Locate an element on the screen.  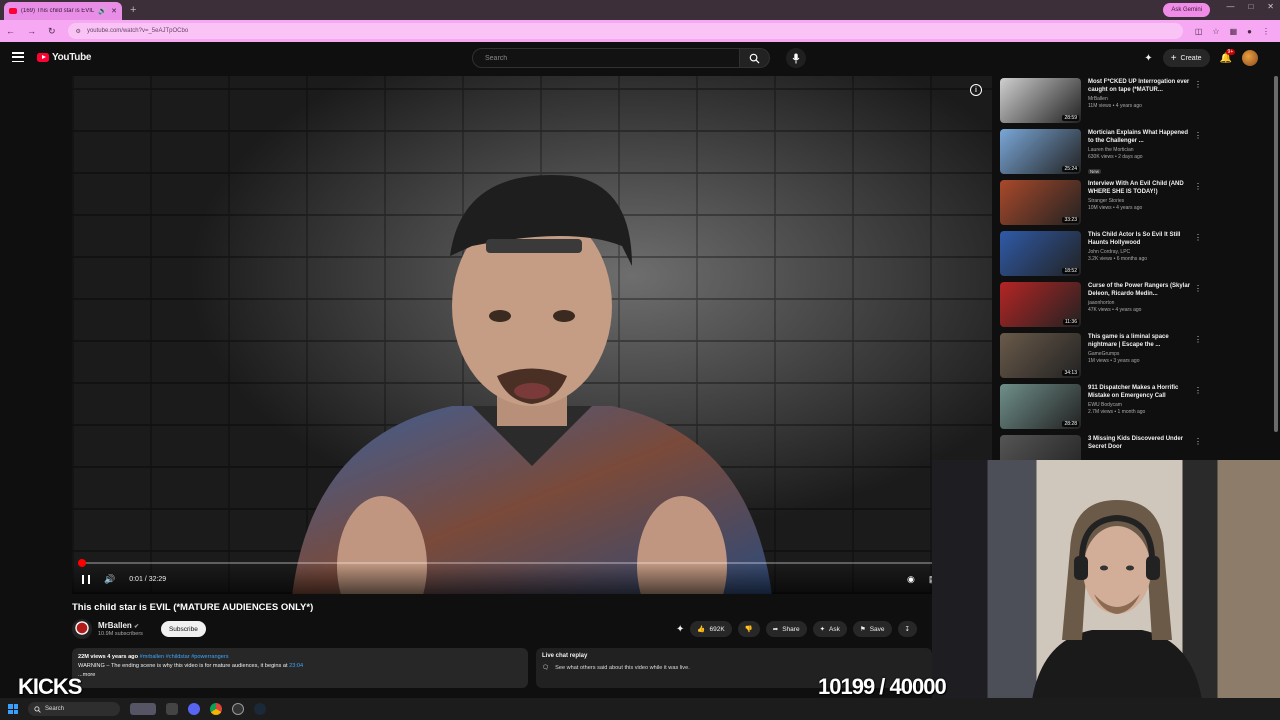
new-tab-icon: + is located at coordinates (133, 10).